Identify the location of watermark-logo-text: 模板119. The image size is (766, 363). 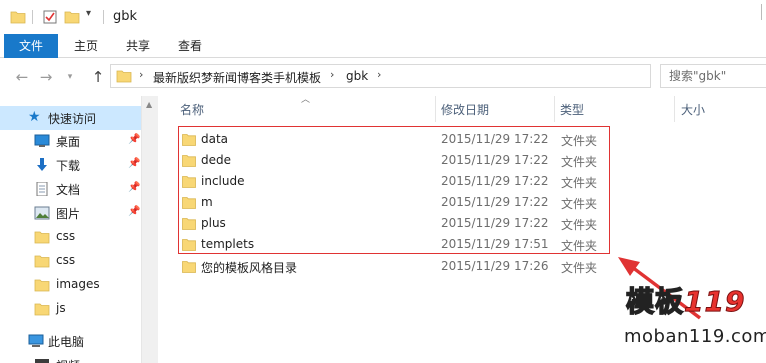
(685, 300).